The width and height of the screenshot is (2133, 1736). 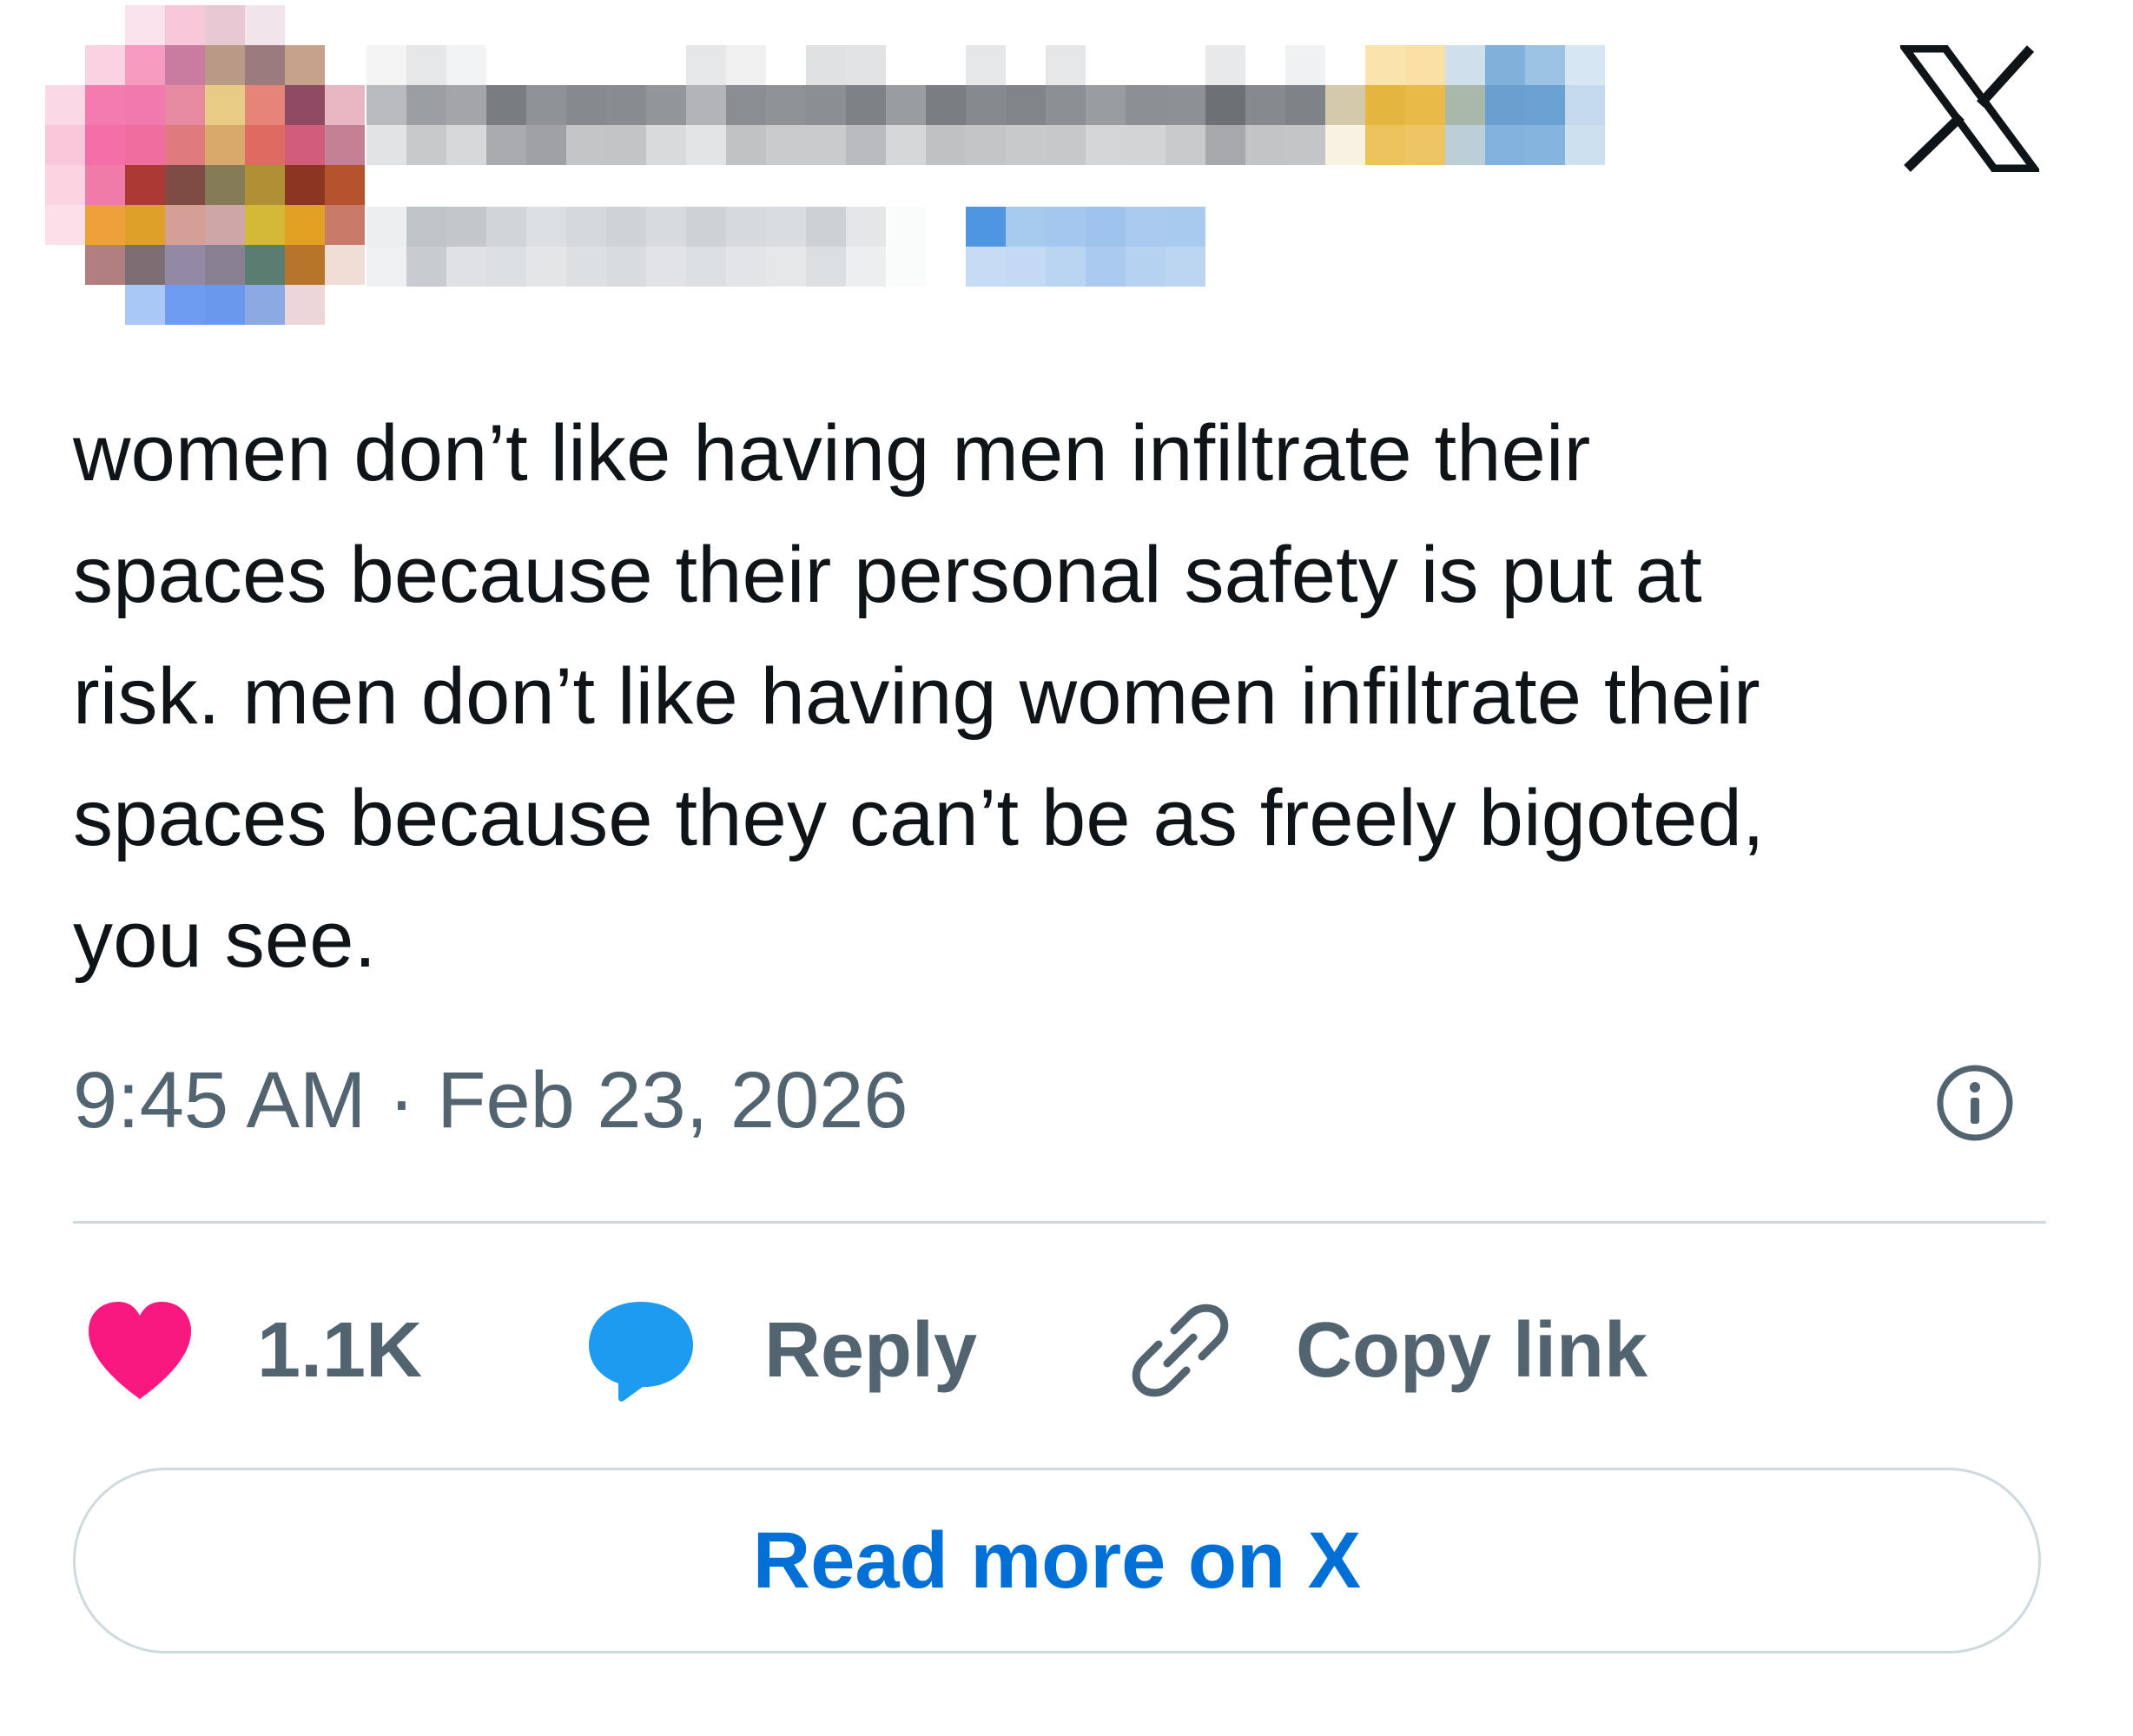 I want to click on avatar, so click(x=206, y=166).